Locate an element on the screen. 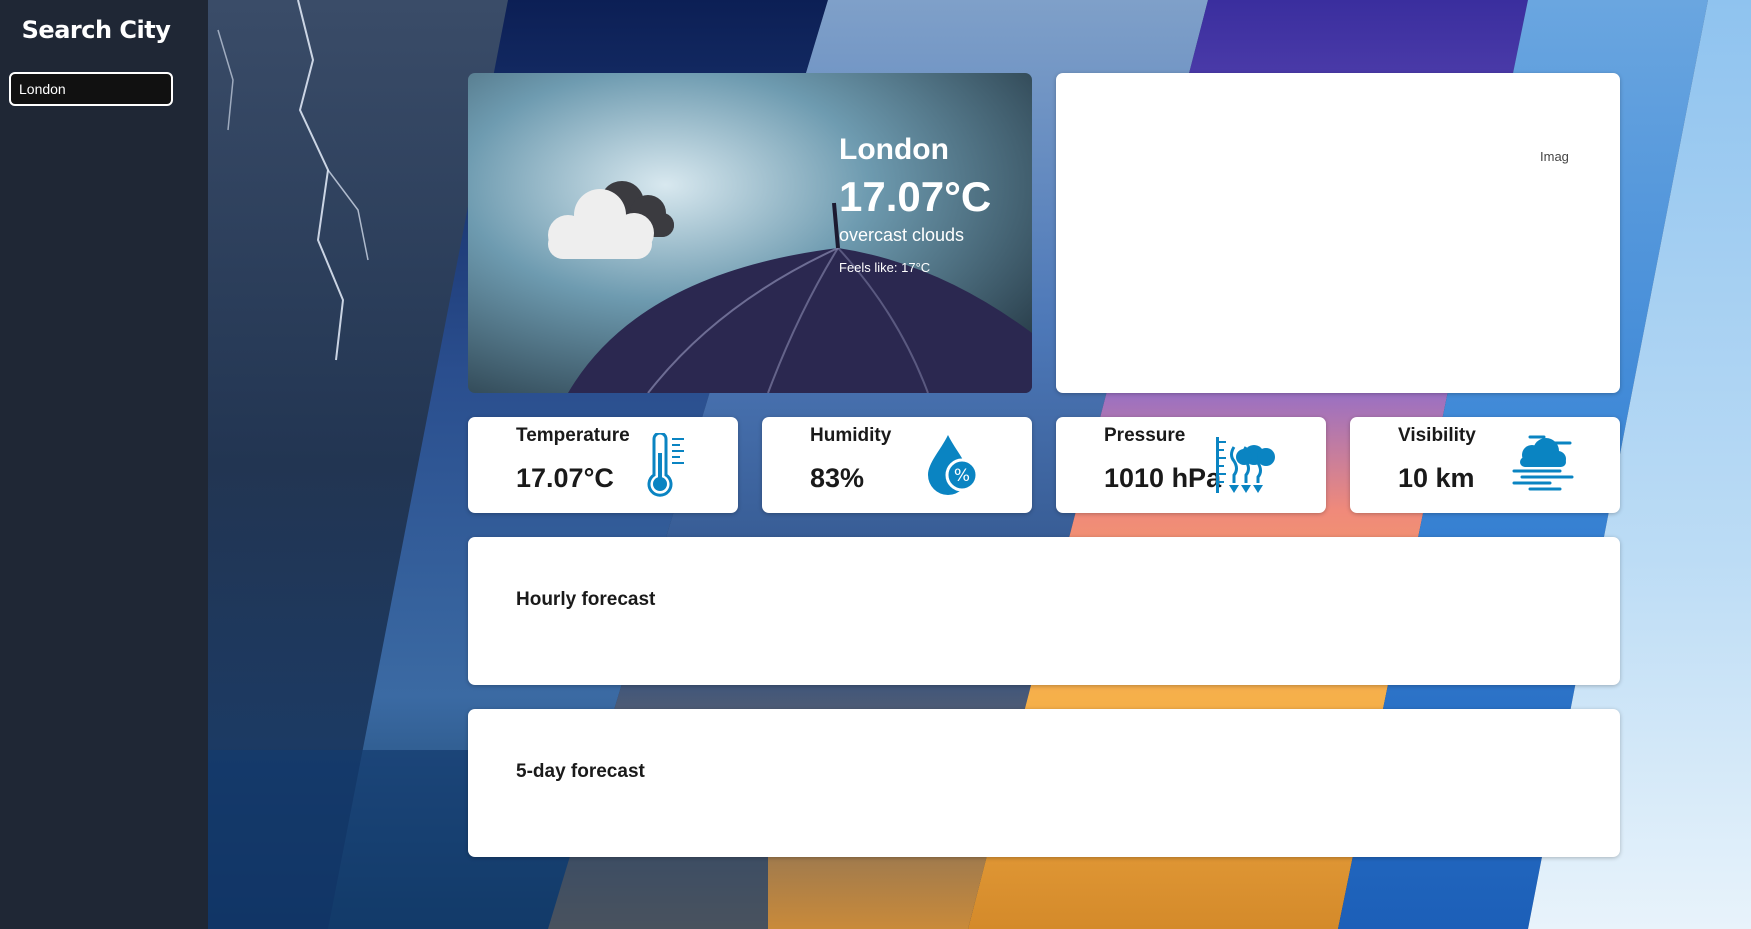 The image size is (1751, 929). broken-image-alt-text: Imag is located at coordinates (1554, 156).